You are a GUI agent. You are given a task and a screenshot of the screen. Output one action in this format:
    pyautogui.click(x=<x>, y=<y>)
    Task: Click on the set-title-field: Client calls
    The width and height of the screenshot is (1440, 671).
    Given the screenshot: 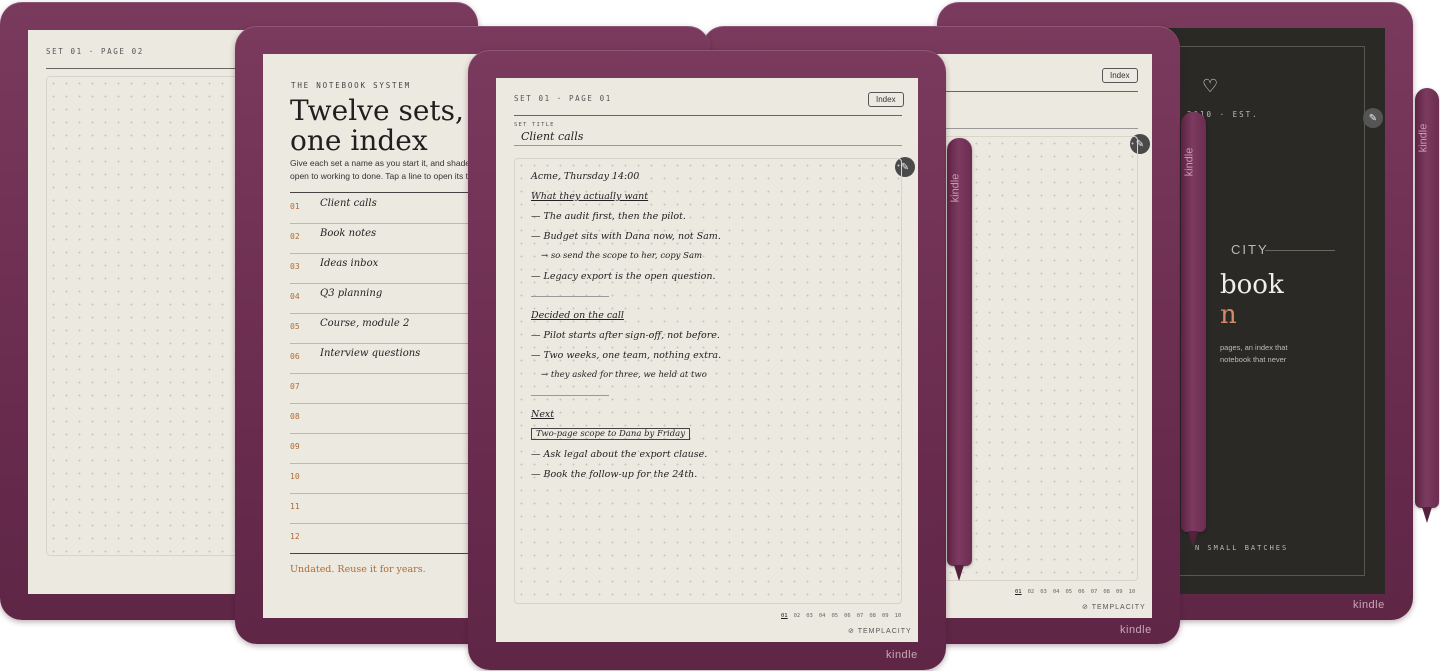 What is the action you would take?
    pyautogui.click(x=552, y=136)
    